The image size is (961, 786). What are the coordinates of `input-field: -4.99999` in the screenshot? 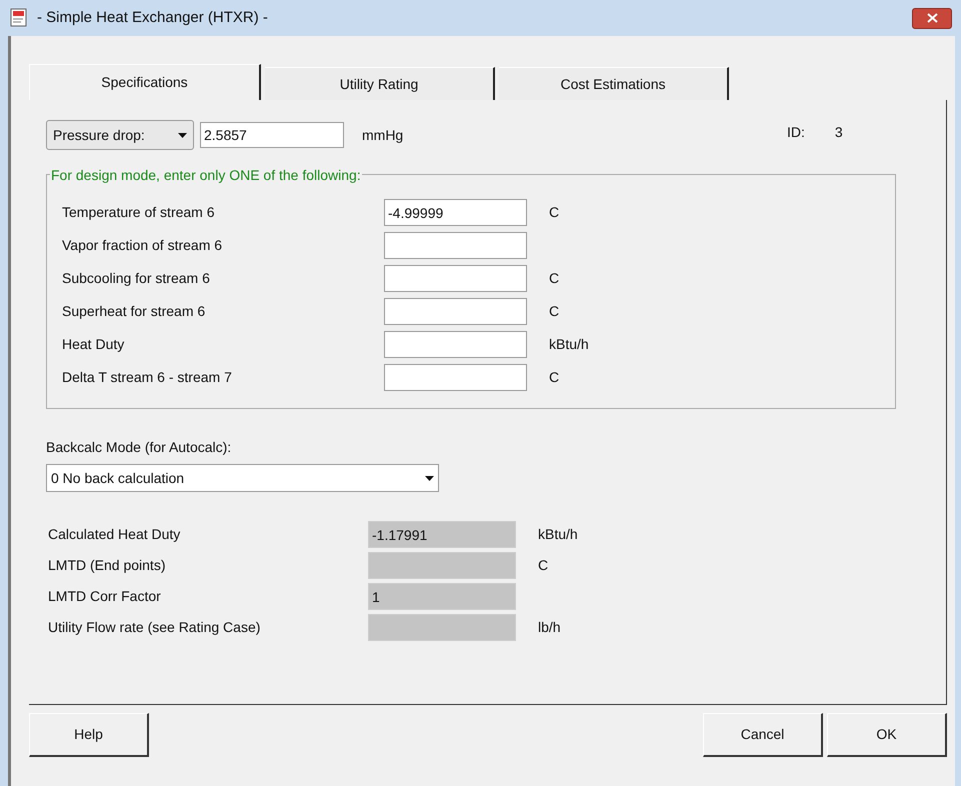 It's located at (455, 212).